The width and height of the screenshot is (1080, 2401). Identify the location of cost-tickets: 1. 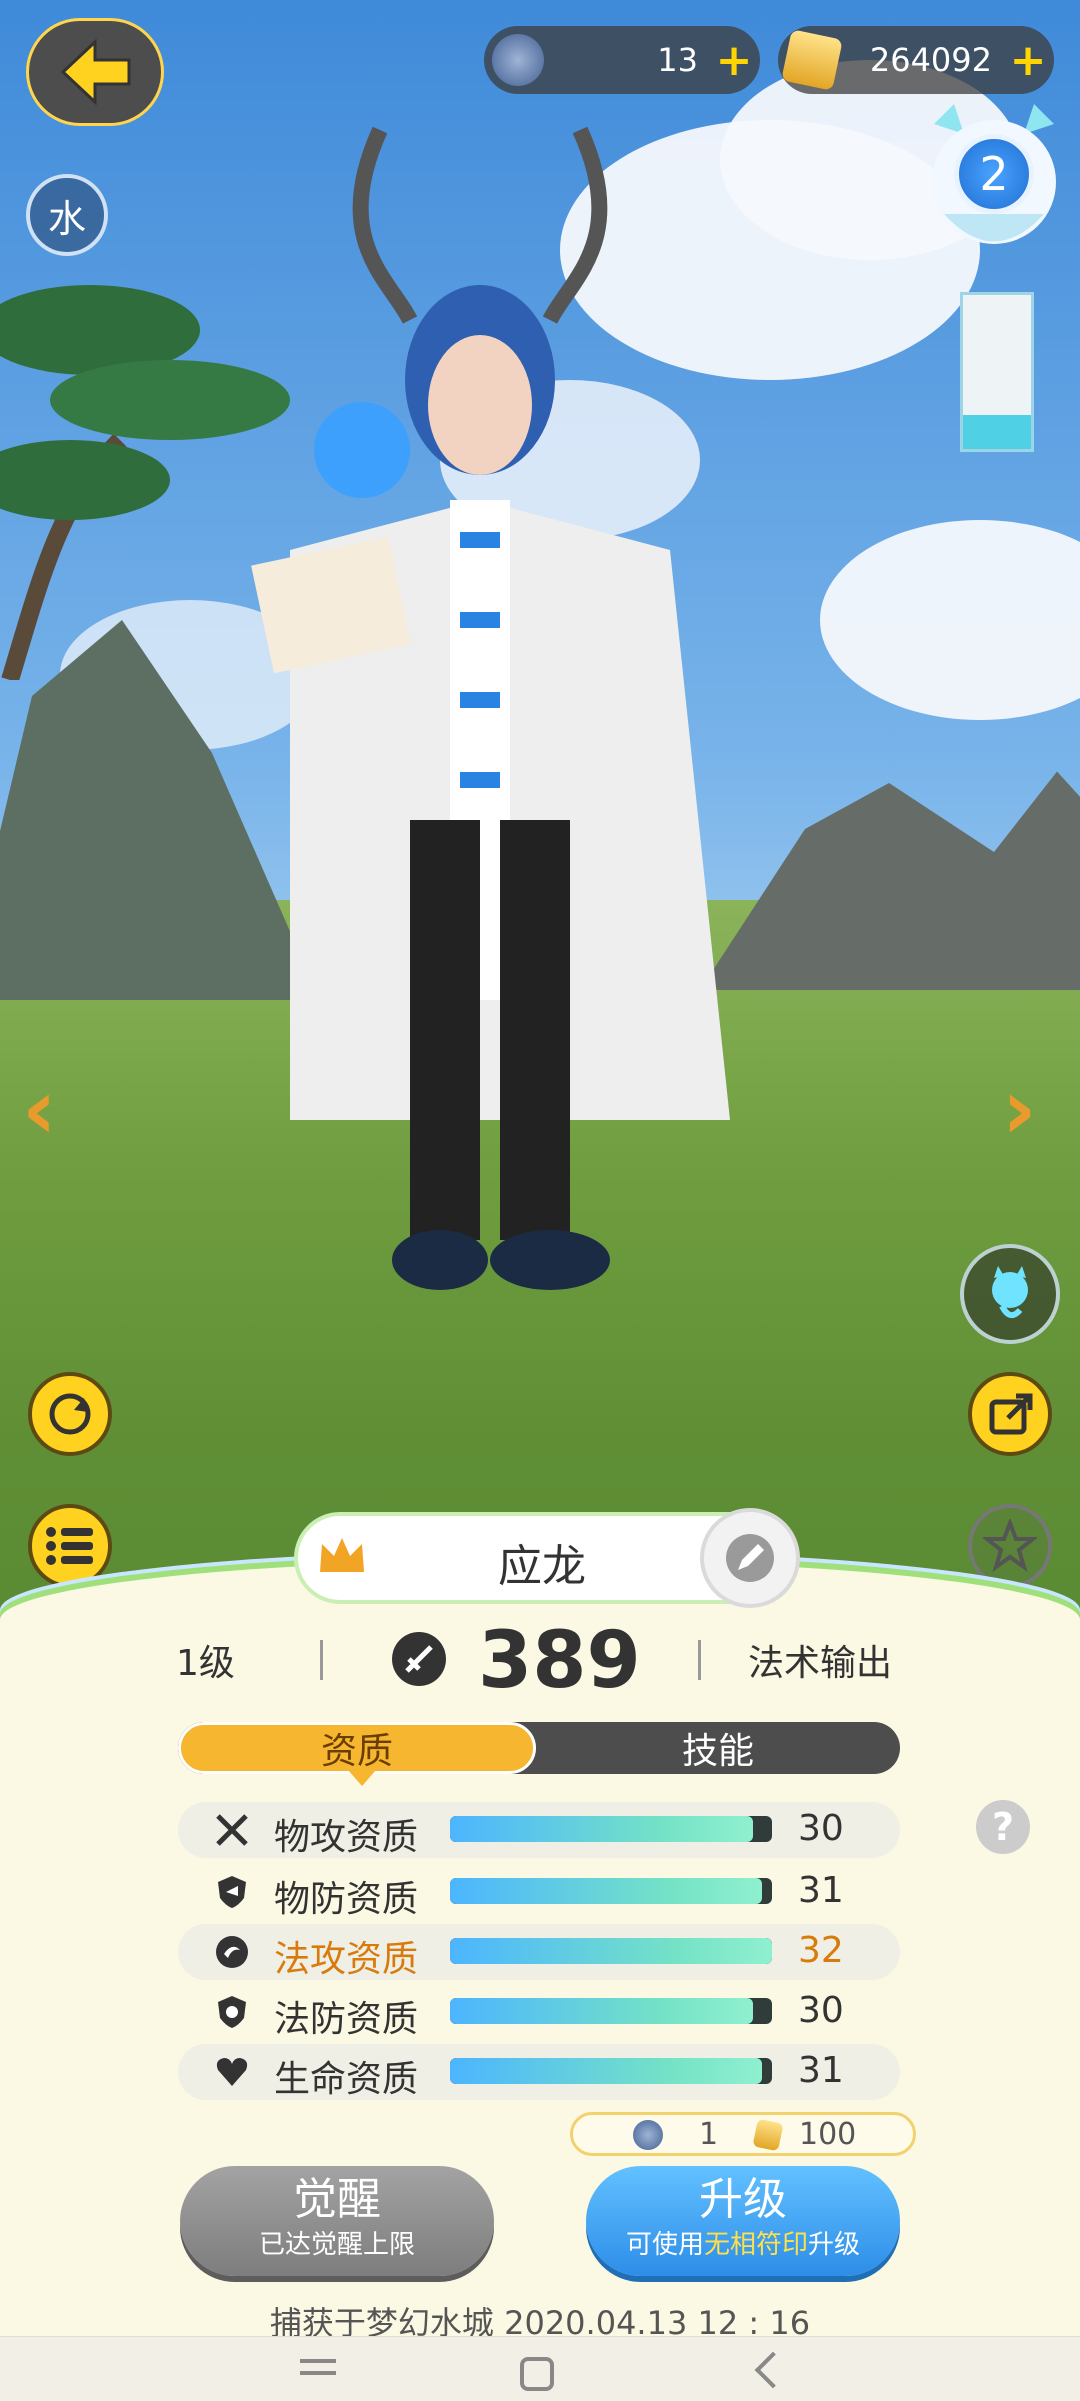
(709, 2134).